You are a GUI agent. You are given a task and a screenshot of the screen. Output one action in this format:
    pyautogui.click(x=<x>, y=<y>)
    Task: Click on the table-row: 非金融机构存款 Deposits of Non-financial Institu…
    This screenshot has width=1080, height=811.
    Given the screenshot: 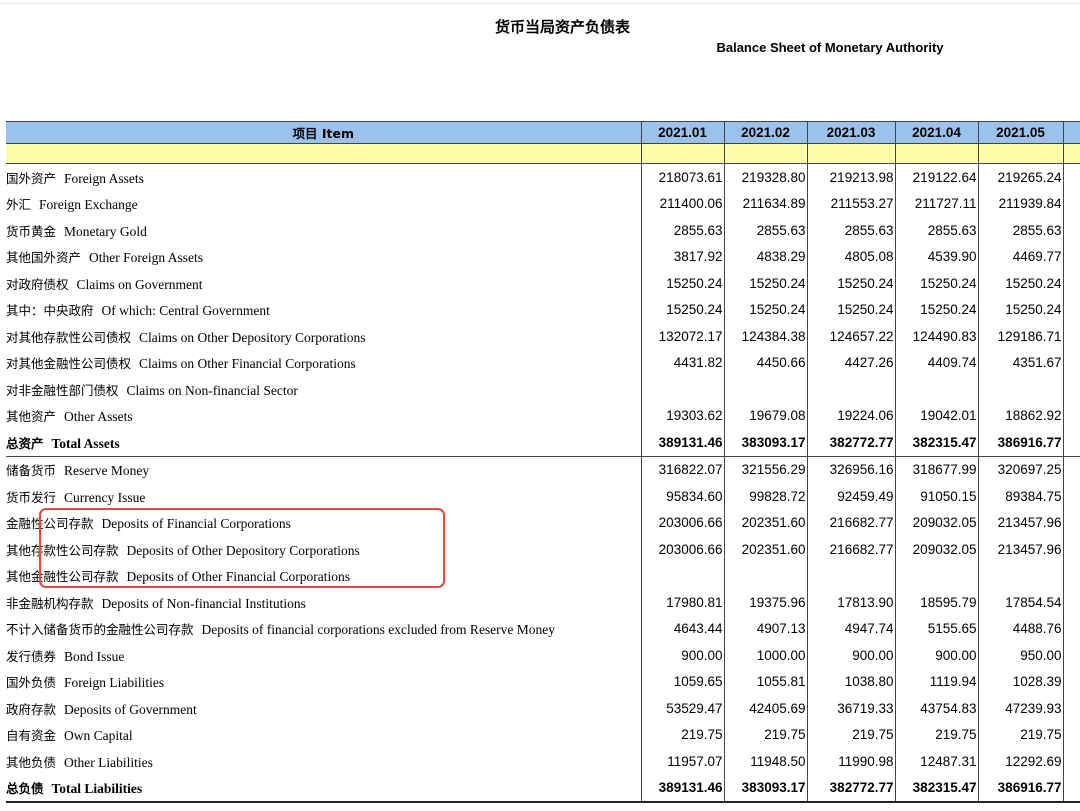 What is the action you would take?
    pyautogui.click(x=543, y=602)
    